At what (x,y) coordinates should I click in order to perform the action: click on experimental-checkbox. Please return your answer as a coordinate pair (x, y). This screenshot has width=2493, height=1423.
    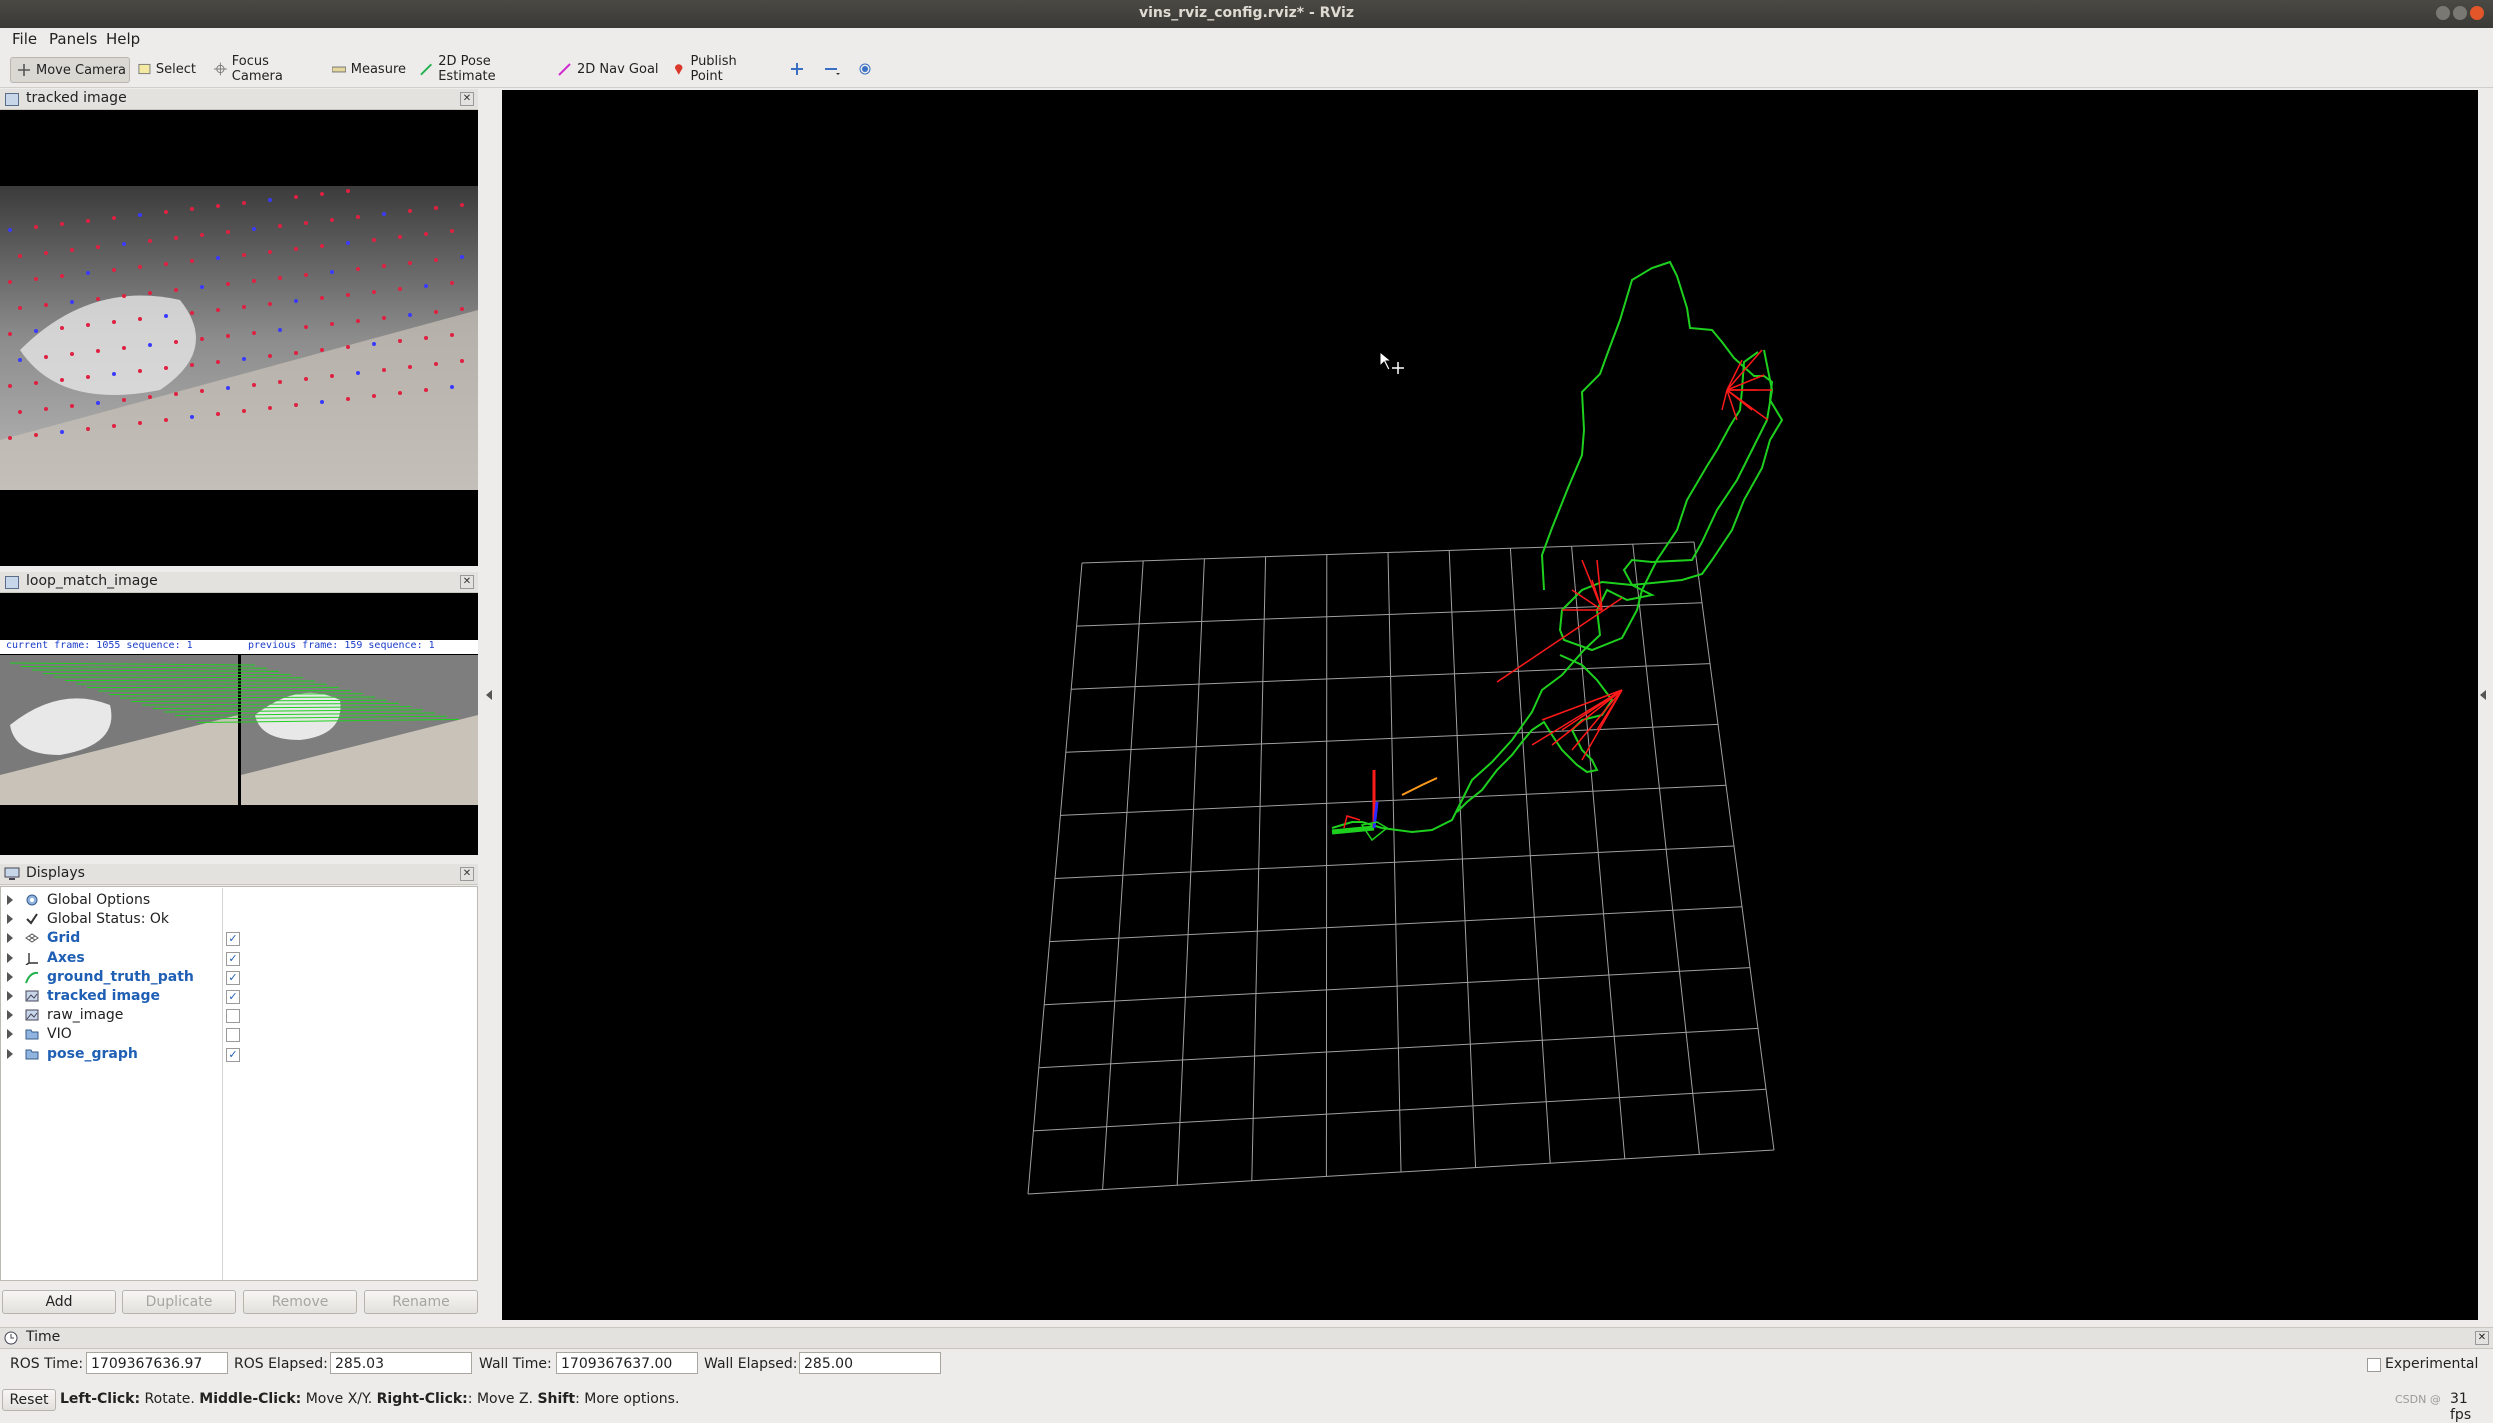
    Looking at the image, I should click on (2374, 1365).